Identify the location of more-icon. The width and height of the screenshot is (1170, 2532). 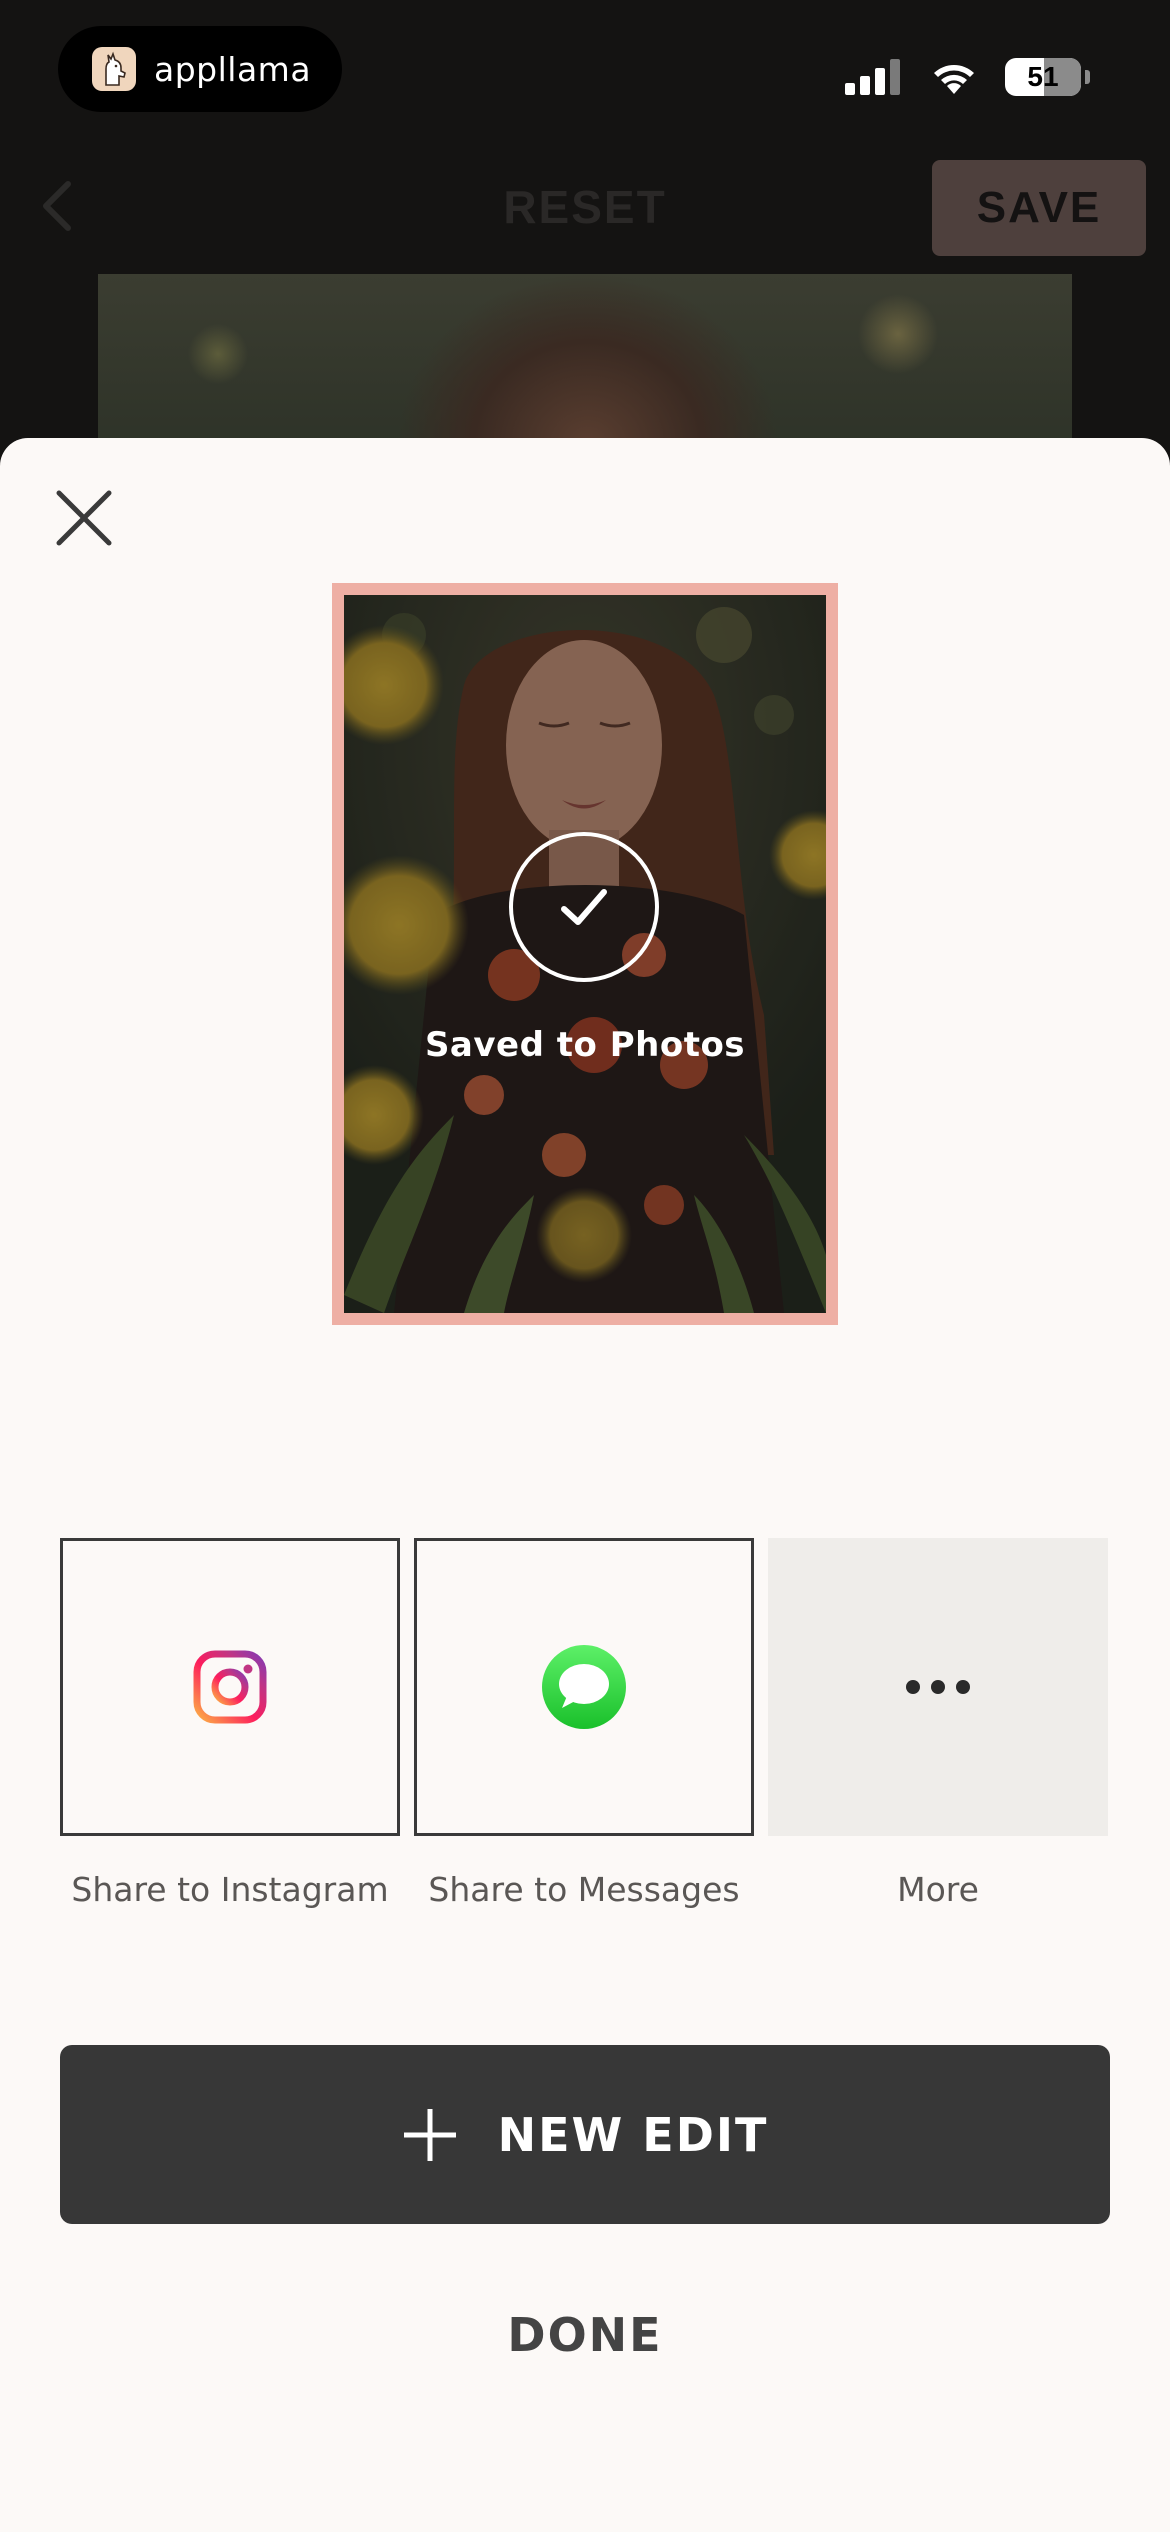
(938, 1687).